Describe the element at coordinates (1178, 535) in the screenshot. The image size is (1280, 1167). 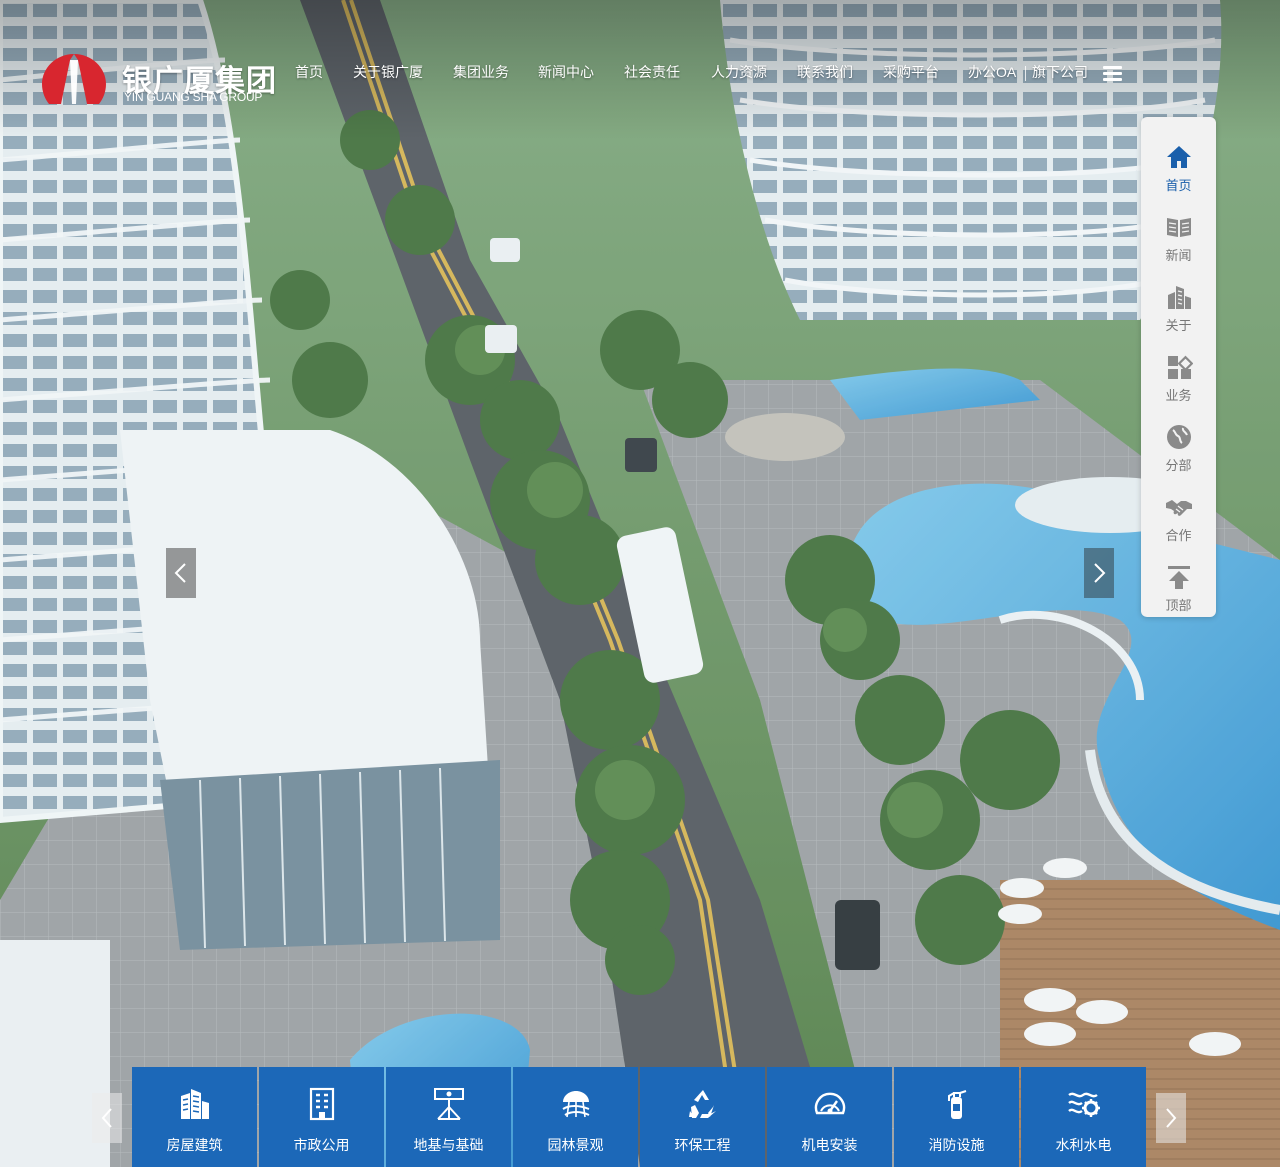
I see `toolbar-label: 合作` at that location.